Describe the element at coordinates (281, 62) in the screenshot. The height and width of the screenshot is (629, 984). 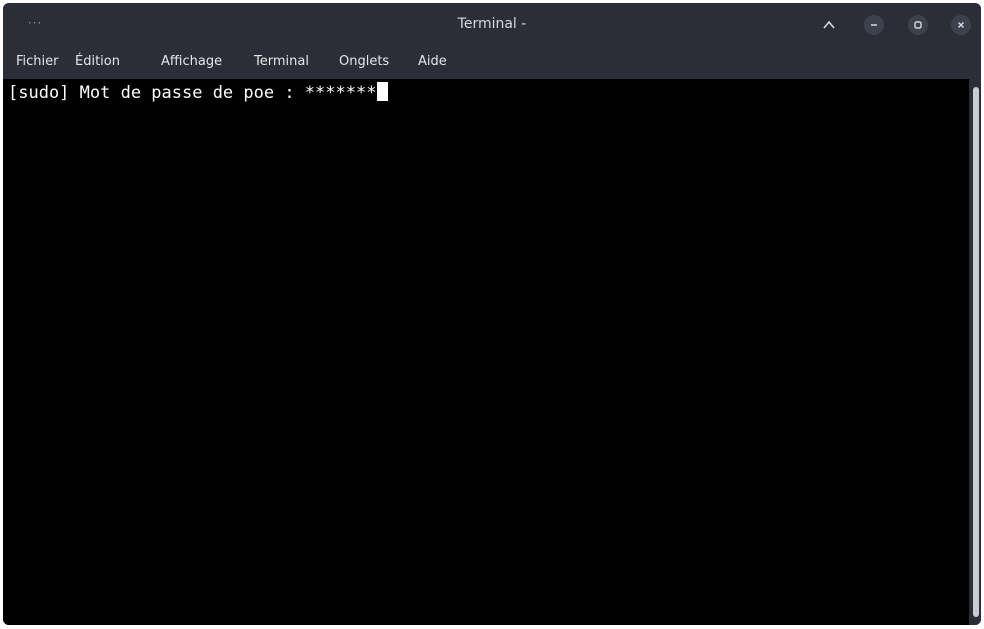
I see `menu-terminal: Terminal` at that location.